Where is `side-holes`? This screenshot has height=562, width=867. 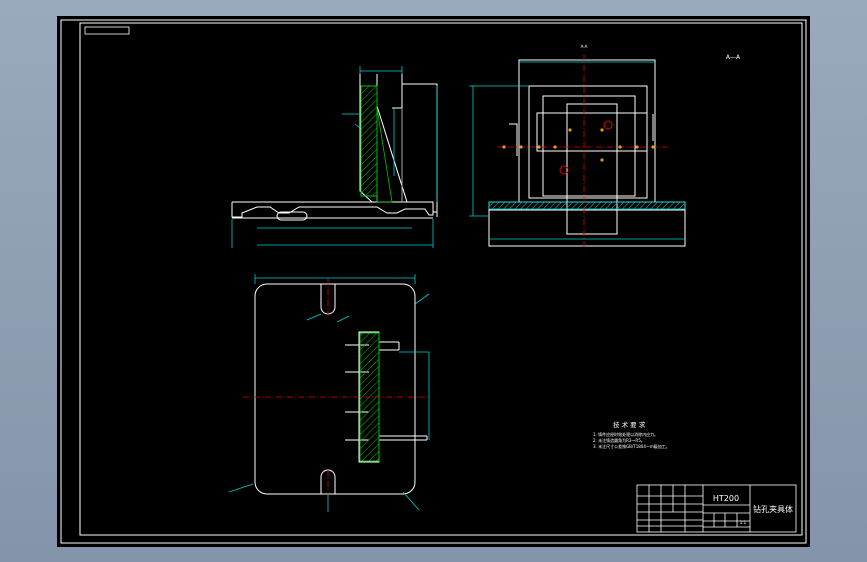
side-holes is located at coordinates (578, 147).